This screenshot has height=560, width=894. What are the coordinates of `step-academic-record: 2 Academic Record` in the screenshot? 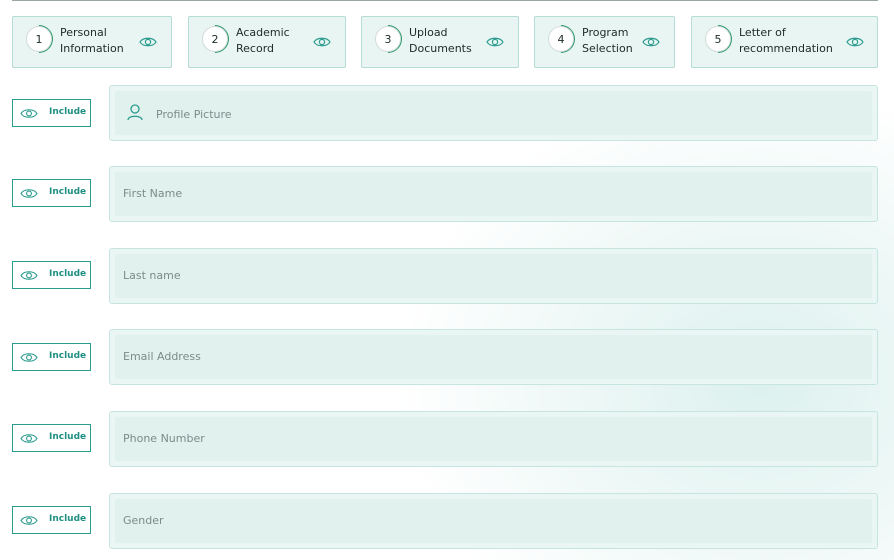 It's located at (267, 42).